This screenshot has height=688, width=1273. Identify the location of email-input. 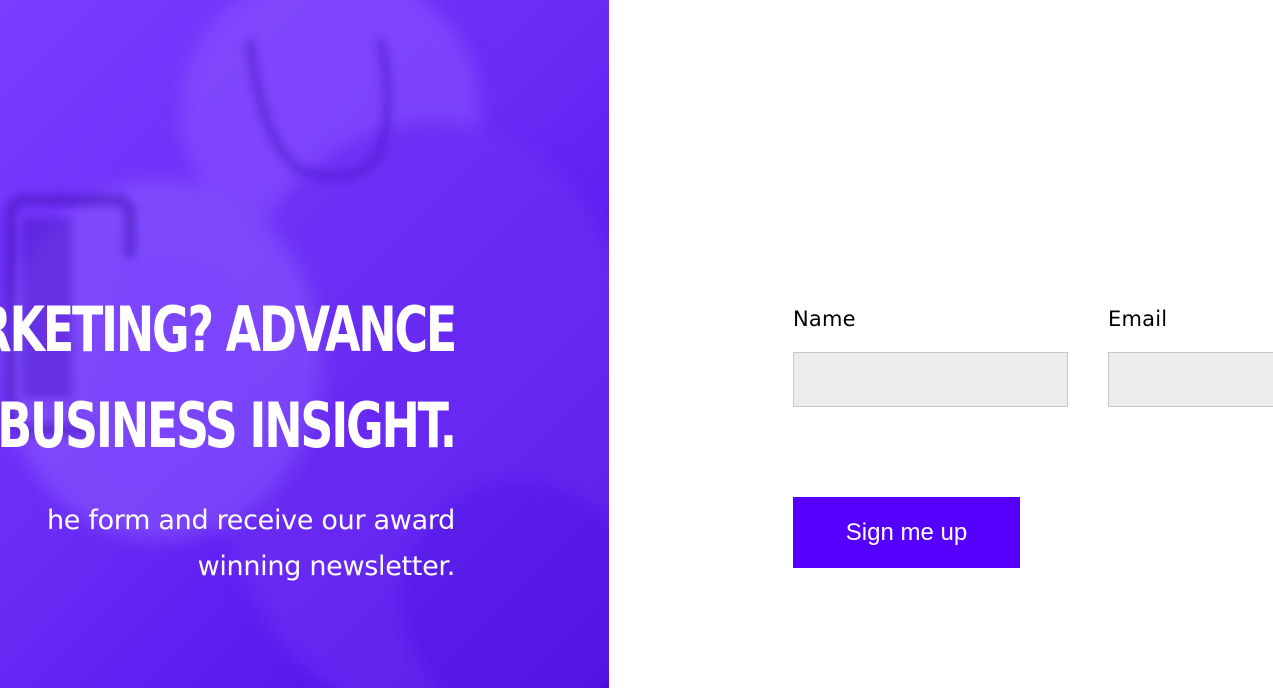
(1190, 379).